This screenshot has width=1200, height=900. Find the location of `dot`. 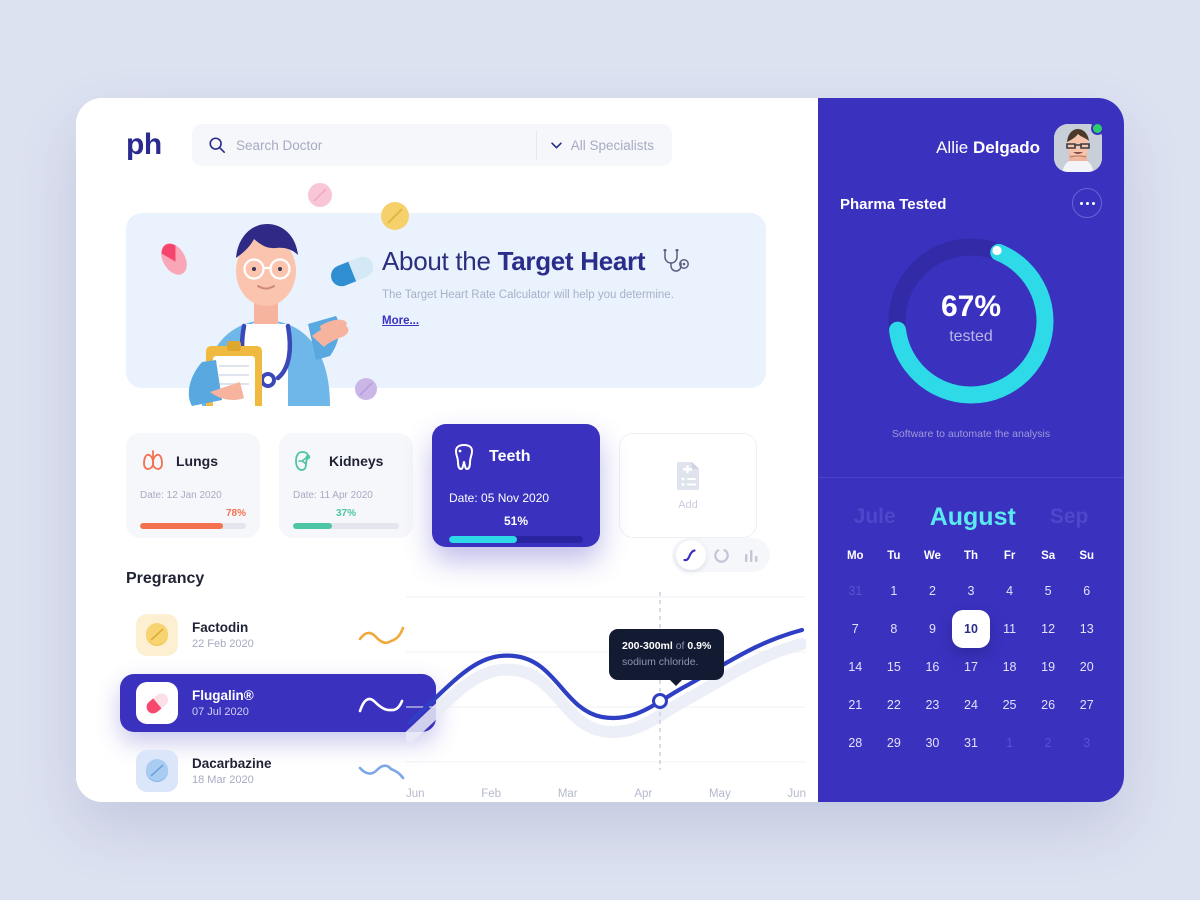

dot is located at coordinates (1093, 203).